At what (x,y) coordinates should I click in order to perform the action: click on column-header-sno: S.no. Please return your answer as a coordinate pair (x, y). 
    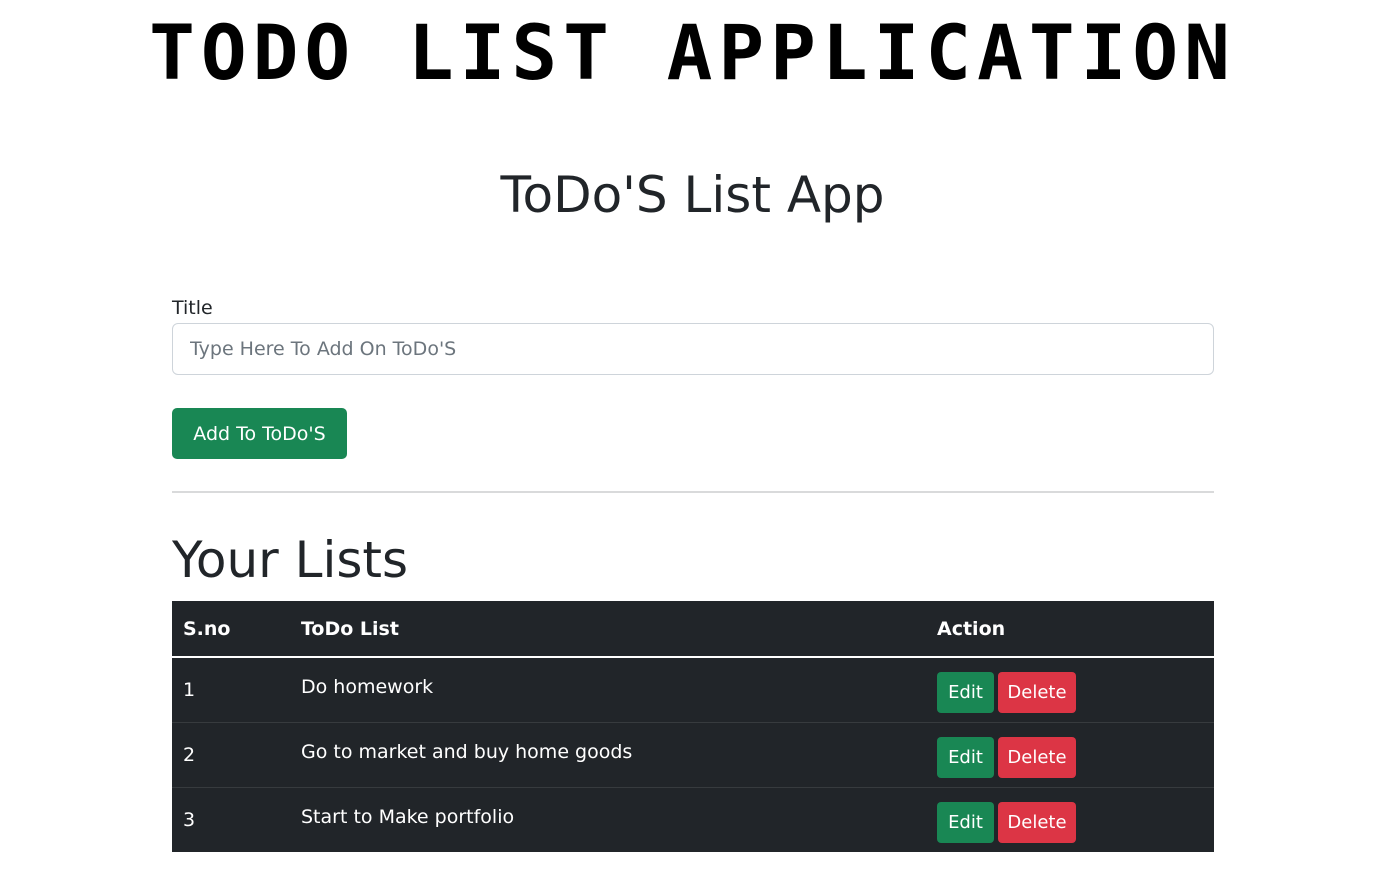
    Looking at the image, I should click on (231, 629).